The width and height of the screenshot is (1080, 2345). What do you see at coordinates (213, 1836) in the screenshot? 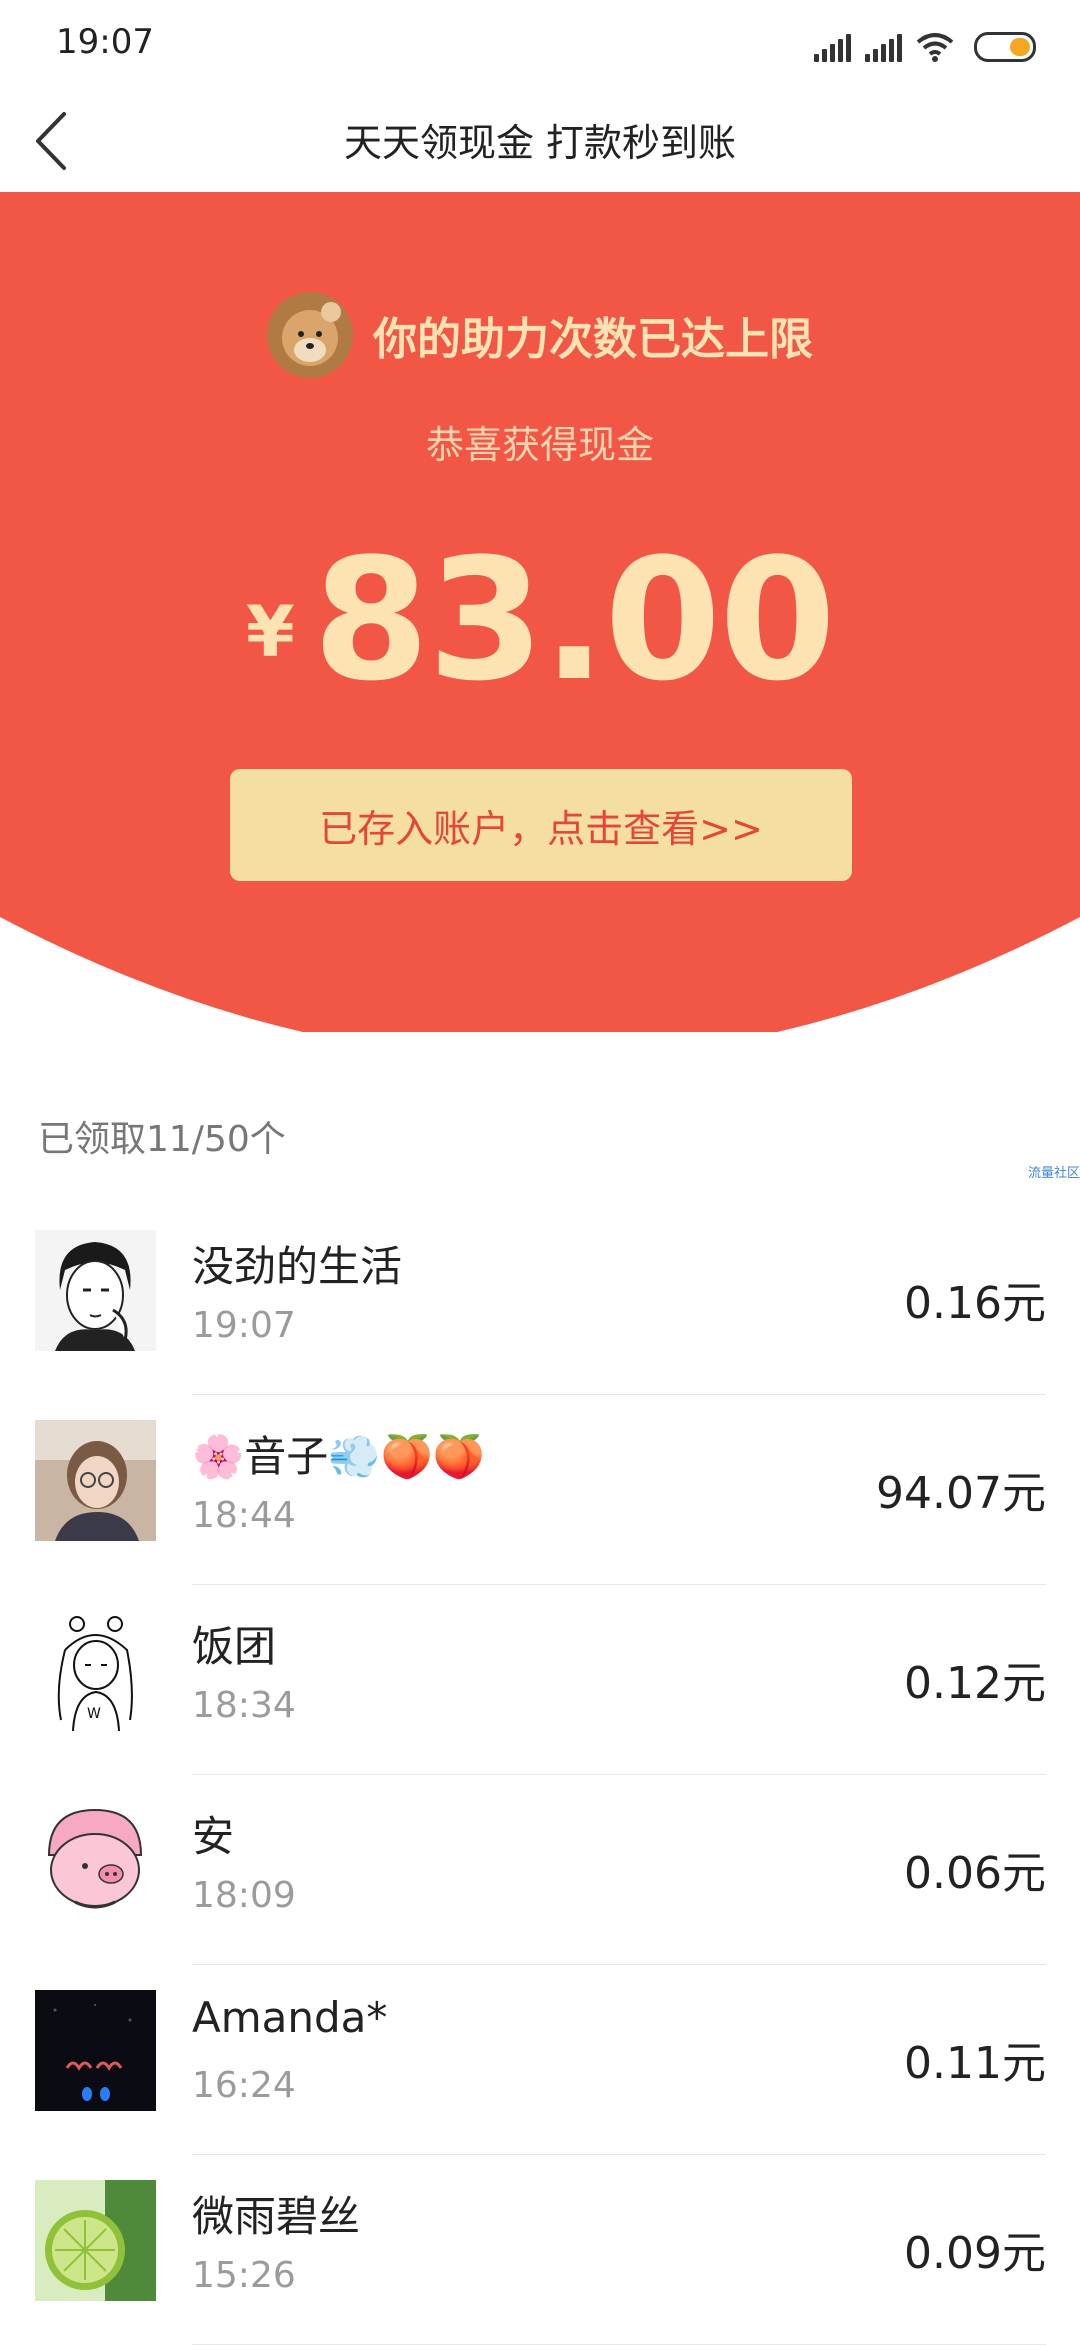
I see `claimer-name: 安` at bounding box center [213, 1836].